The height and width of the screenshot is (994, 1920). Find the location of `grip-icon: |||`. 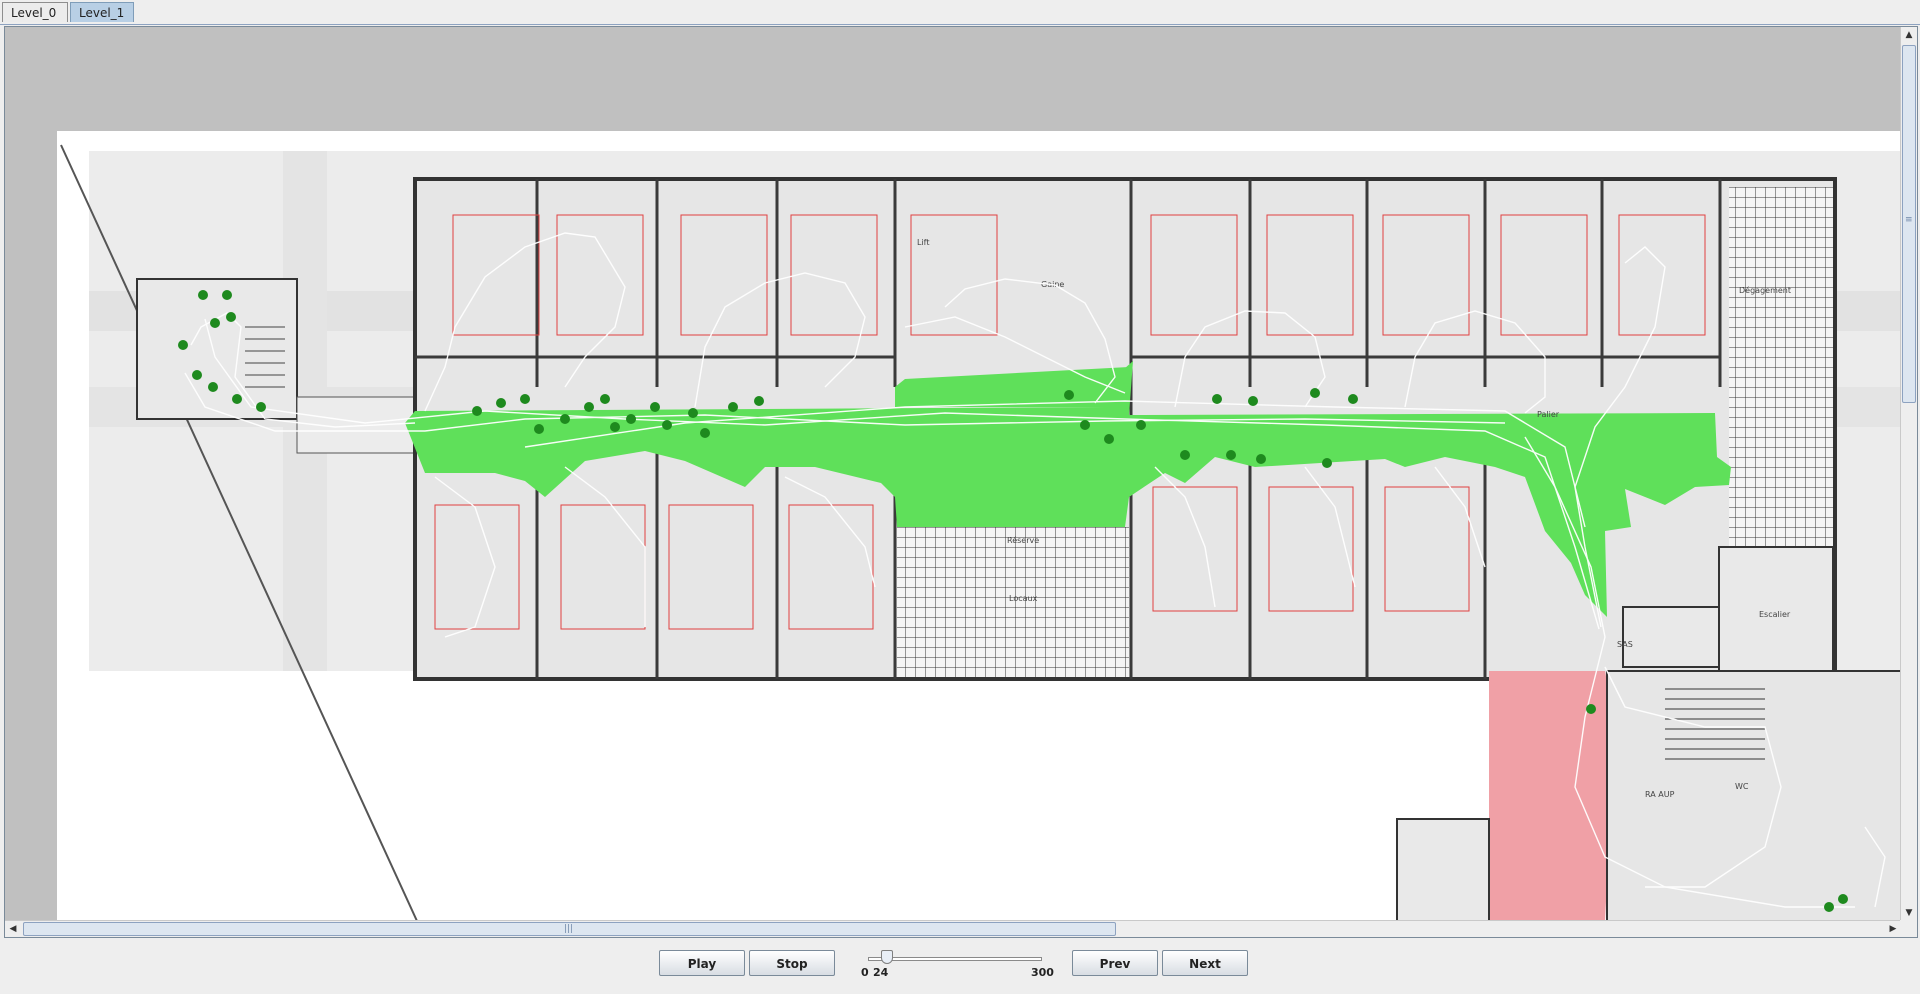

grip-icon: ||| is located at coordinates (569, 929).